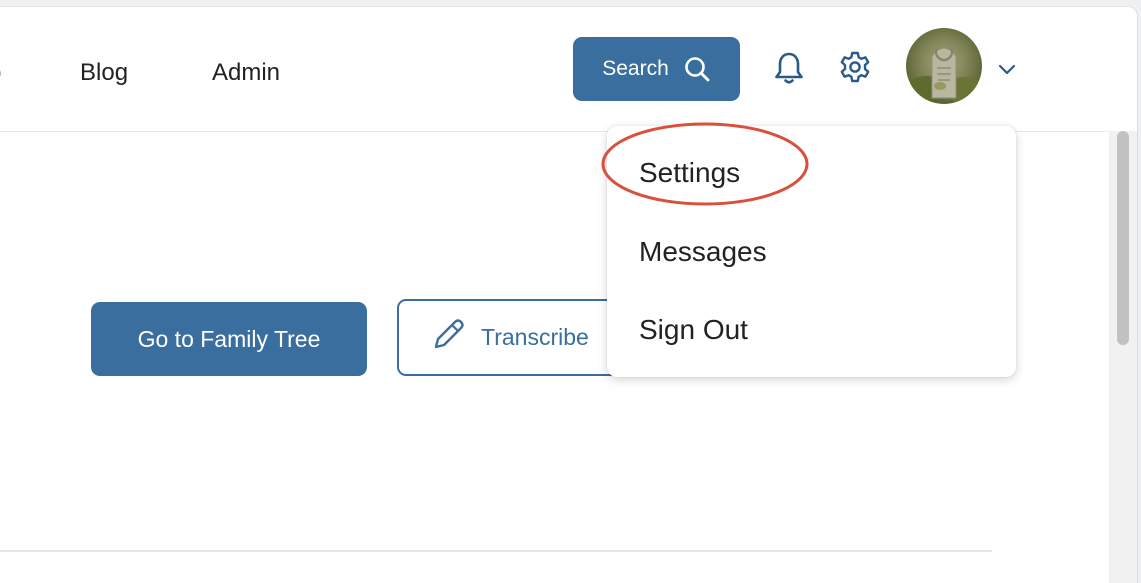 The height and width of the screenshot is (583, 1141). Describe the element at coordinates (689, 173) in the screenshot. I see `menu-item-settings: Settings` at that location.